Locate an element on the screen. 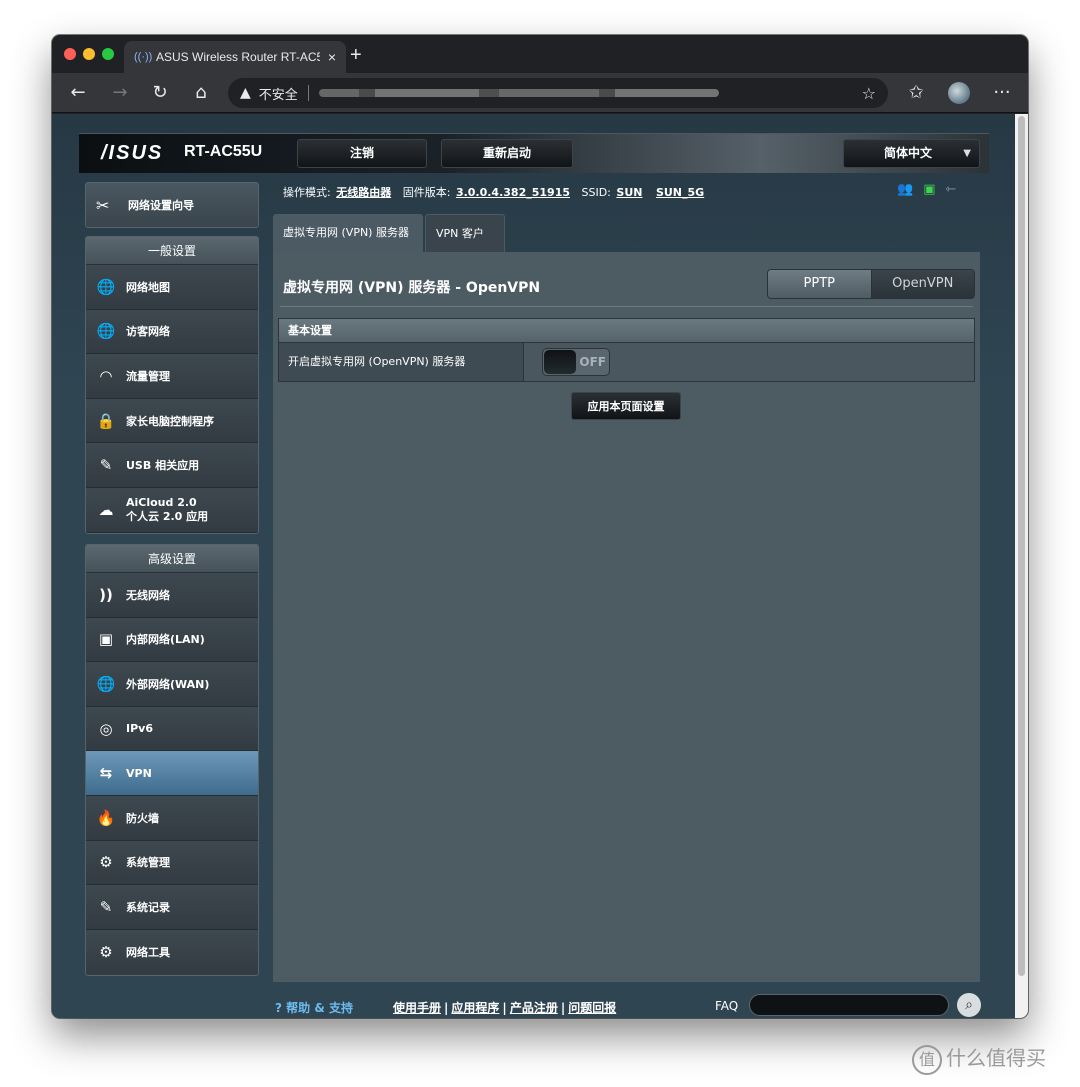 The image size is (1080, 1087). manual-link: 使用手册 is located at coordinates (417, 1008).